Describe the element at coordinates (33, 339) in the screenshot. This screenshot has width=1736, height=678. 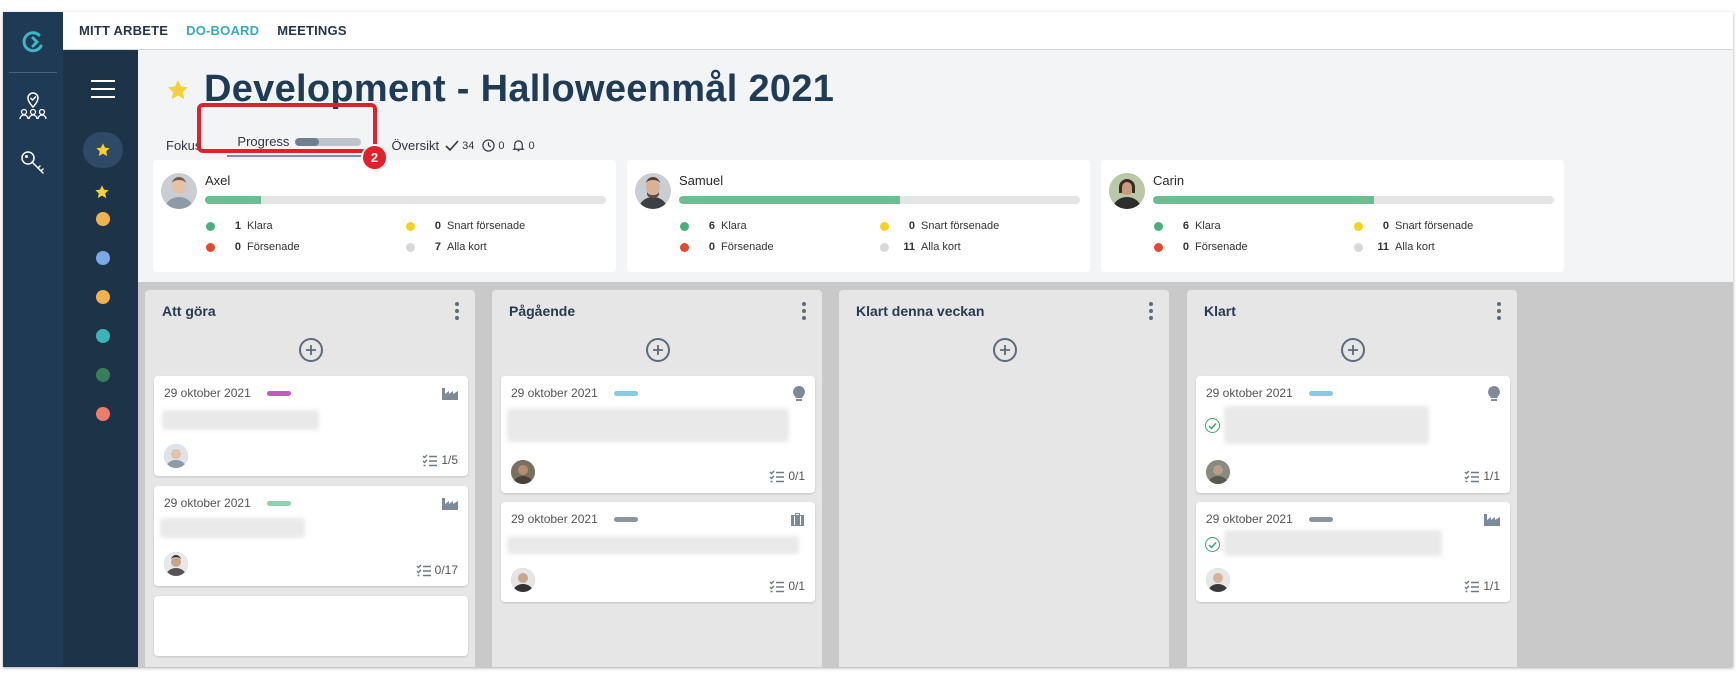
I see `primary-rail` at that location.